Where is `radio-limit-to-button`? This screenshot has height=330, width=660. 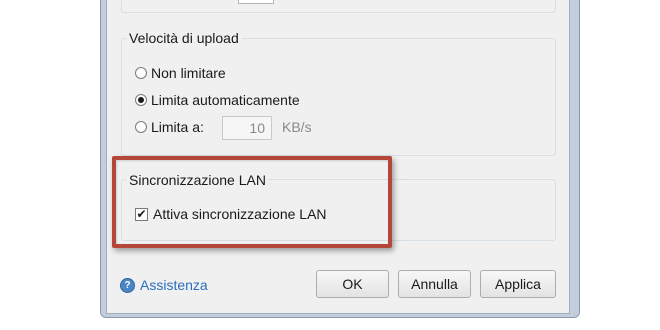
radio-limit-to-button is located at coordinates (141, 127).